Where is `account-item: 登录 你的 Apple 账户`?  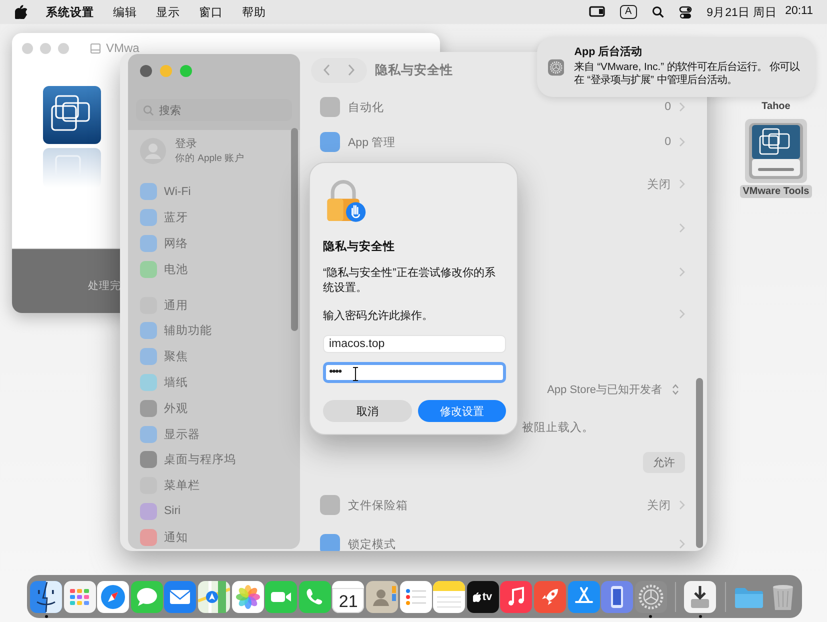 account-item: 登录 你的 Apple 账户 is located at coordinates (214, 154).